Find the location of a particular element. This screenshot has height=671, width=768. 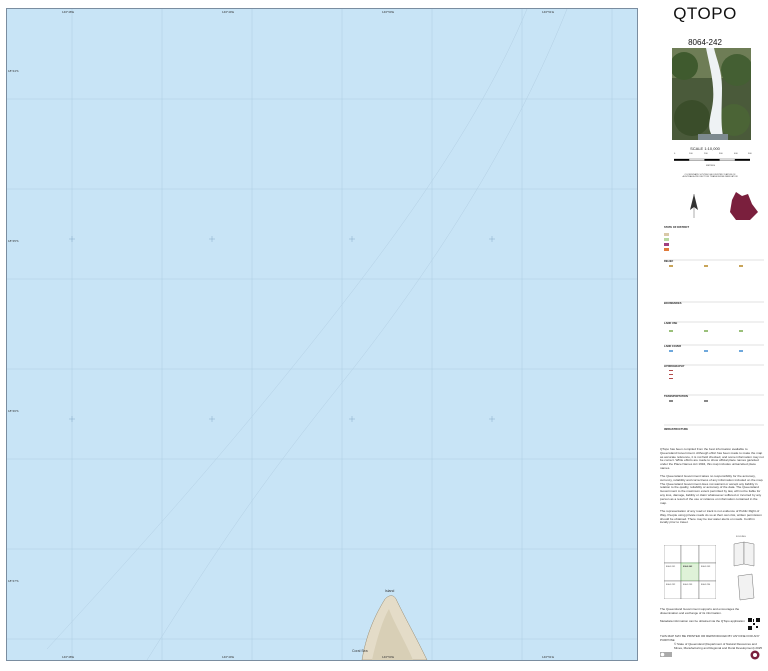

left-tick-4: 18°47'S is located at coordinates (13, 581).